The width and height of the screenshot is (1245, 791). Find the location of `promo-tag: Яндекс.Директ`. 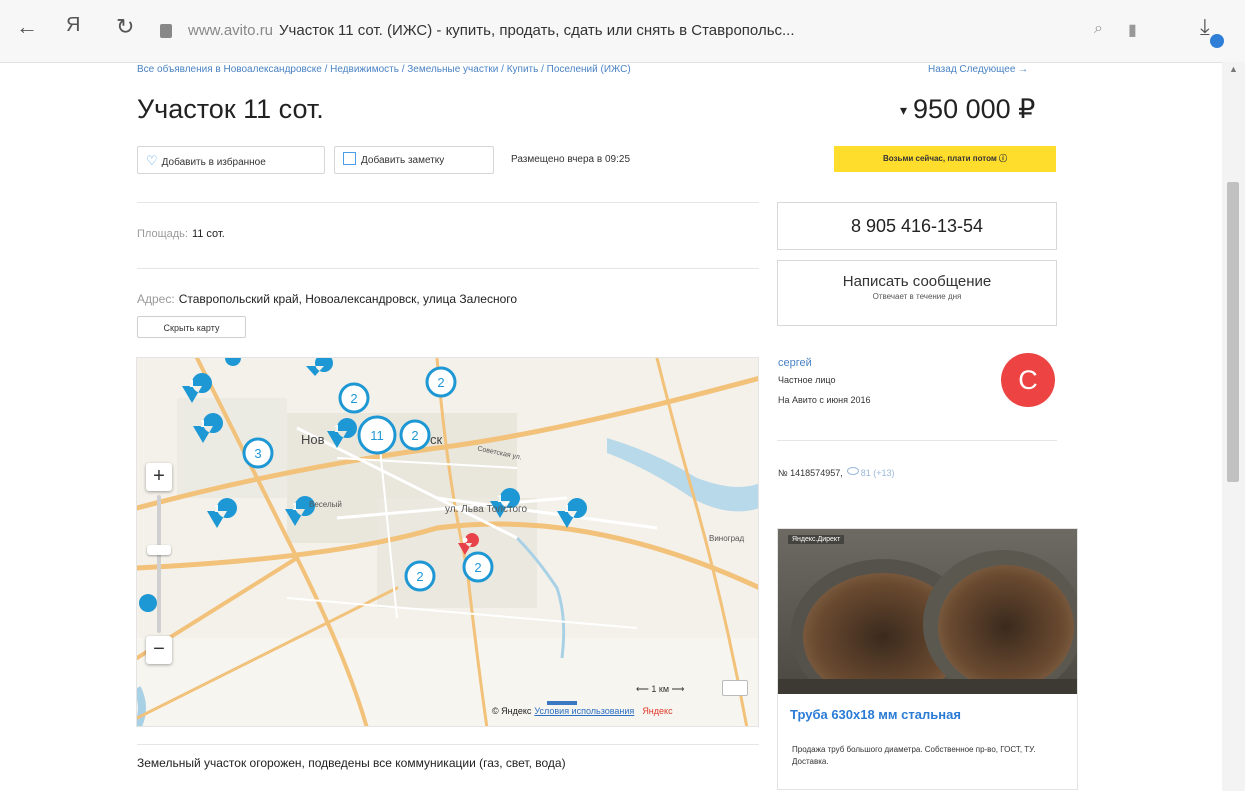

promo-tag: Яндекс.Директ is located at coordinates (816, 539).